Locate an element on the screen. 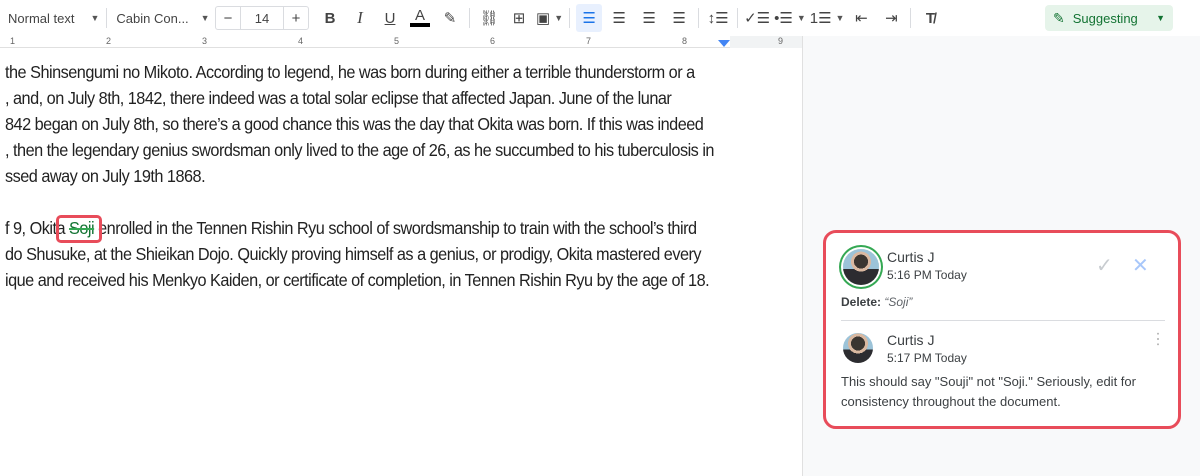 This screenshot has width=1200, height=476. style-label: Normal text is located at coordinates (41, 18).